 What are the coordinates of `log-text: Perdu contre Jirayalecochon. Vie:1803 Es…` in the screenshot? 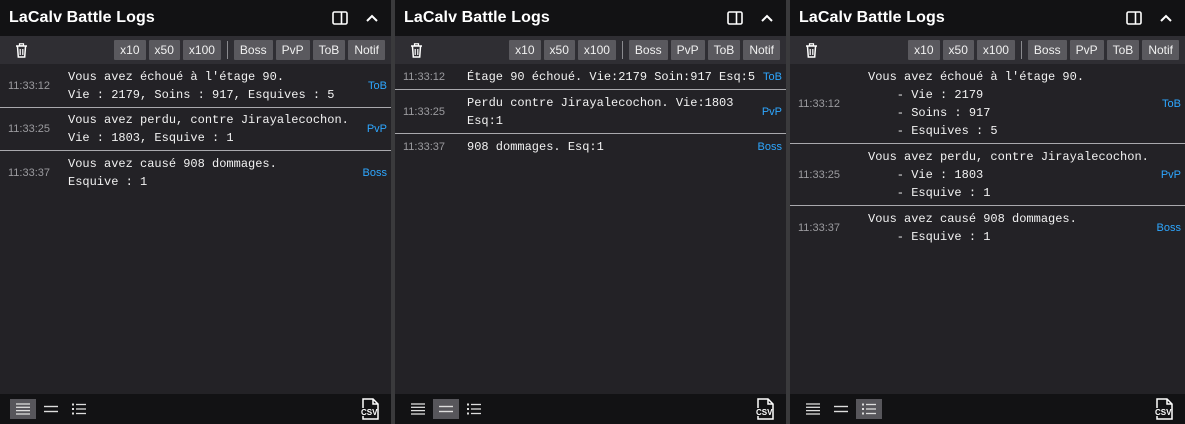 It's located at (600, 111).